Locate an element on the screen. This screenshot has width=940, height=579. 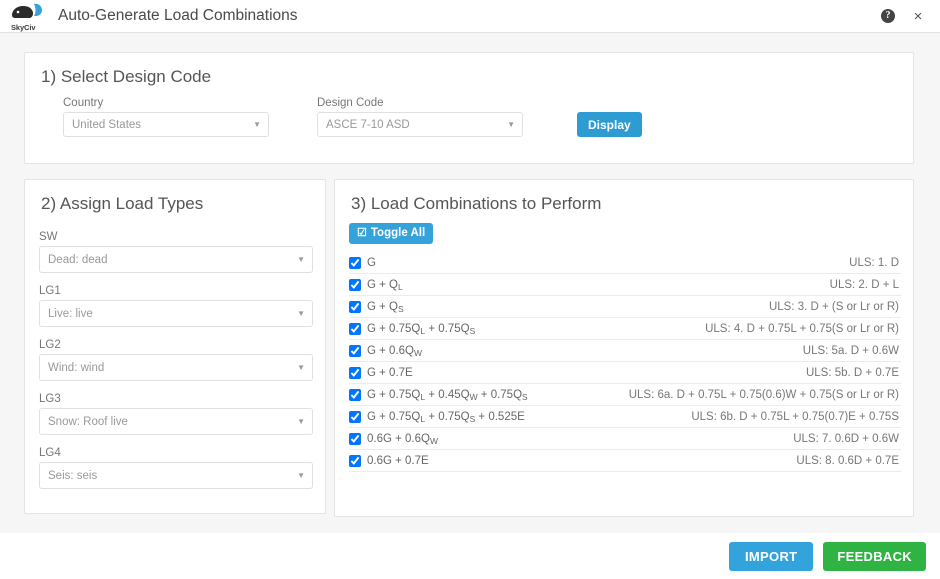
panel-3-title: 3) Load Combinations to Perform is located at coordinates (476, 203).